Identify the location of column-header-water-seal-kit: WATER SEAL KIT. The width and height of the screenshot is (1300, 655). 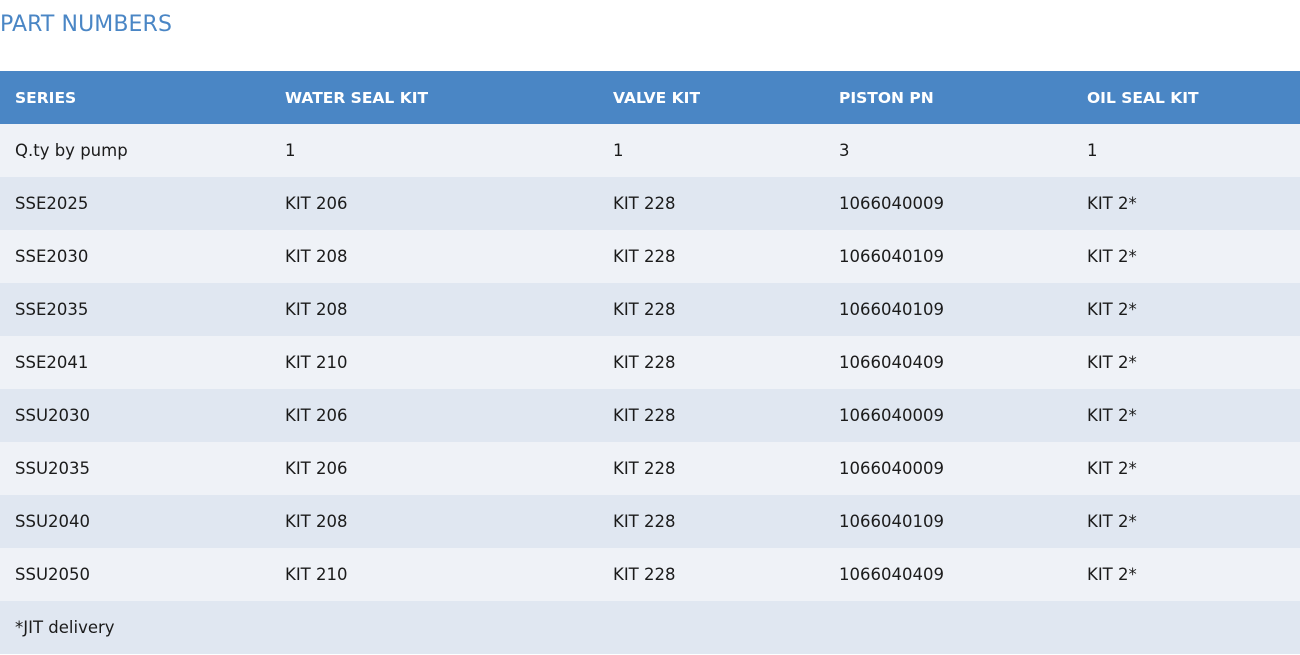
(357, 97).